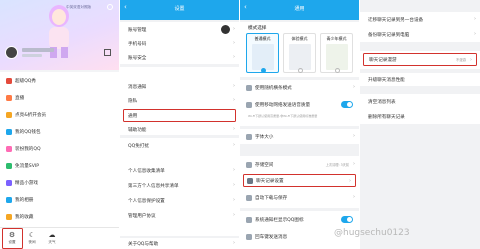  I want to click on watermark: @hugsechu0123, so click(372, 233).